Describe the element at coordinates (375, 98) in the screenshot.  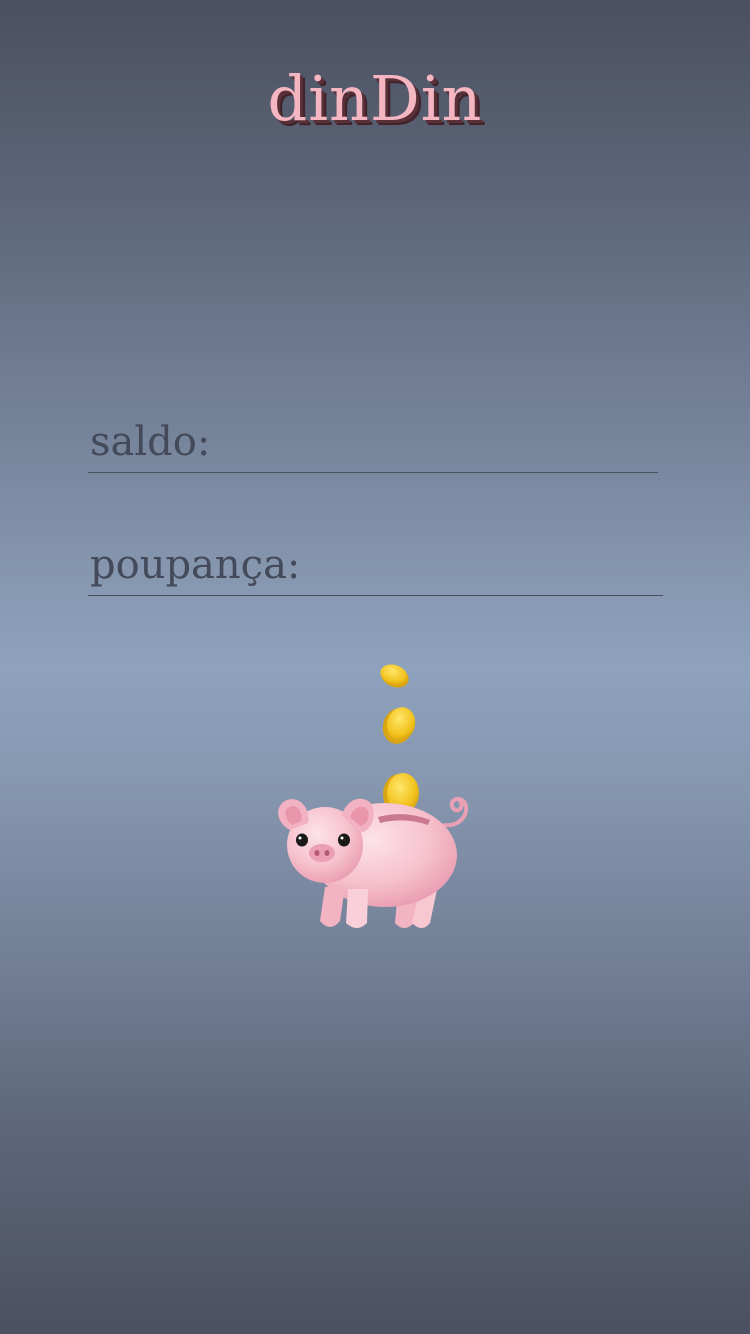
I see `app-title: dinDin` at that location.